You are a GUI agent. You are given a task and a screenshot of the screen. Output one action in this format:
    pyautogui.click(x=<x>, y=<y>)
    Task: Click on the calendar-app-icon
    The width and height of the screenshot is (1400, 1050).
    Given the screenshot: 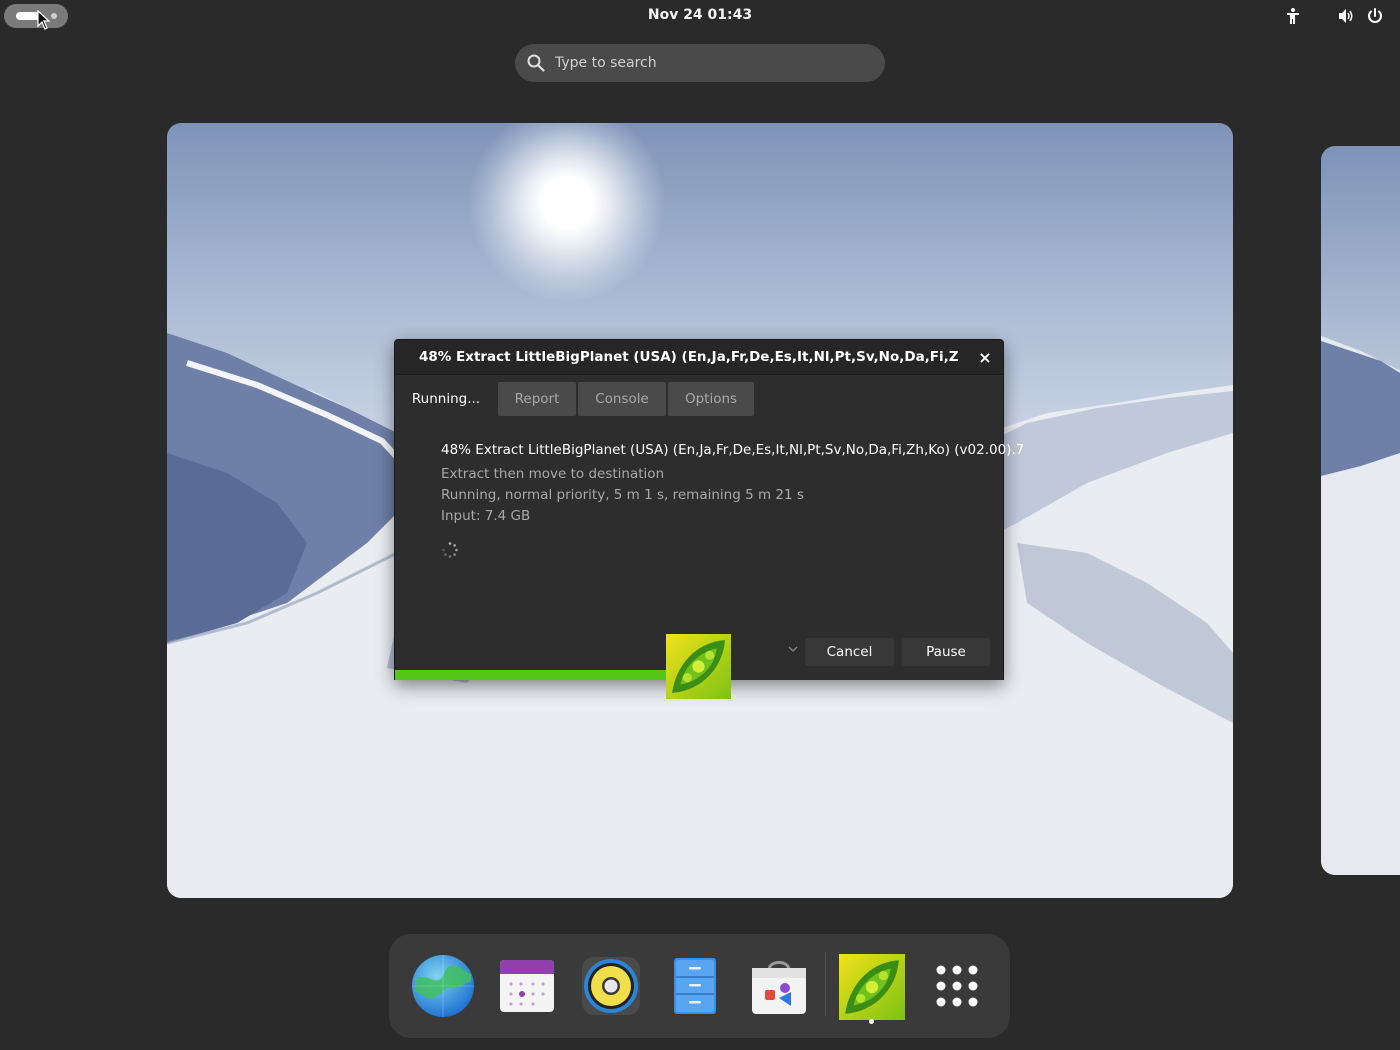 What is the action you would take?
    pyautogui.click(x=527, y=986)
    